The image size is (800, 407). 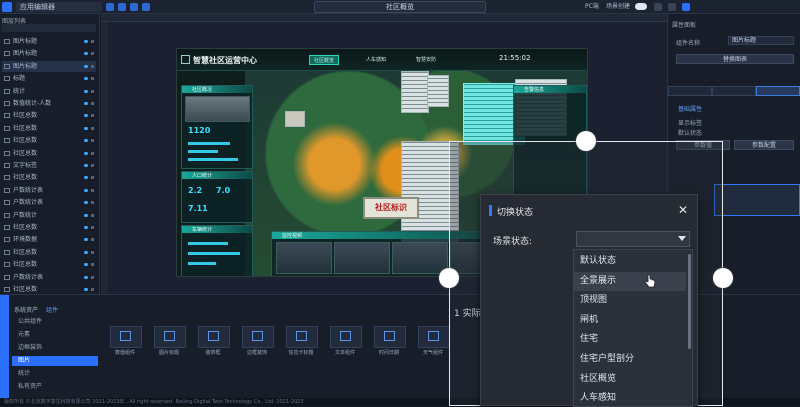 I want to click on tab-data, so click(x=734, y=91).